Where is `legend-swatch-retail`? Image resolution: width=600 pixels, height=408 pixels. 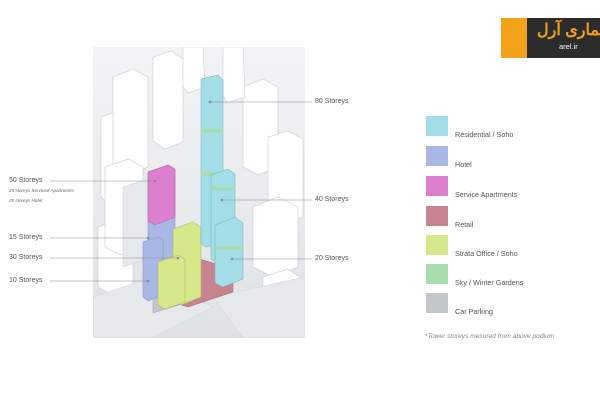 legend-swatch-retail is located at coordinates (437, 216).